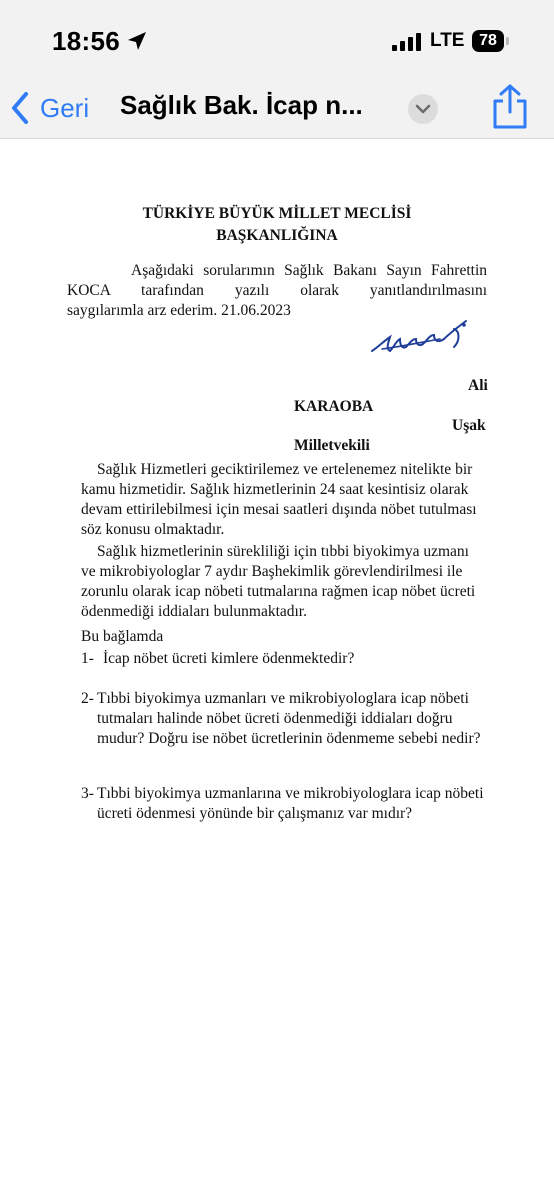 The width and height of the screenshot is (554, 1200). I want to click on battery-level: 78, so click(488, 40).